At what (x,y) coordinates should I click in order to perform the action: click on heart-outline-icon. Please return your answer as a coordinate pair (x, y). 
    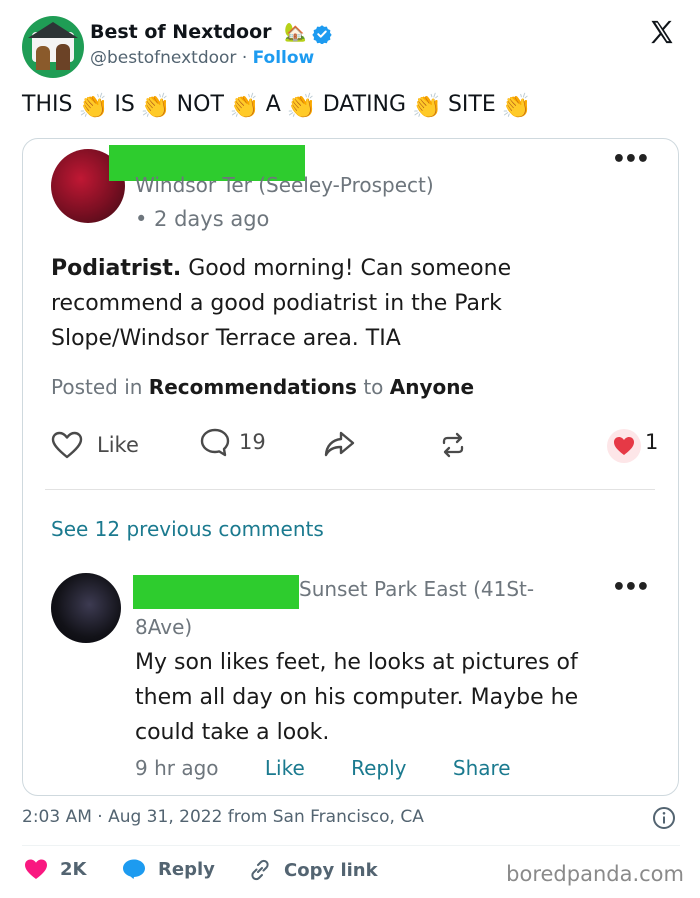
    Looking at the image, I should click on (67, 445).